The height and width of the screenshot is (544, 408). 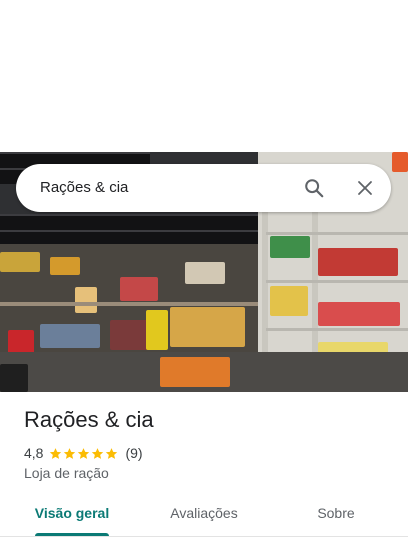 What do you see at coordinates (336, 514) in the screenshot?
I see `tab-about: Sobre` at bounding box center [336, 514].